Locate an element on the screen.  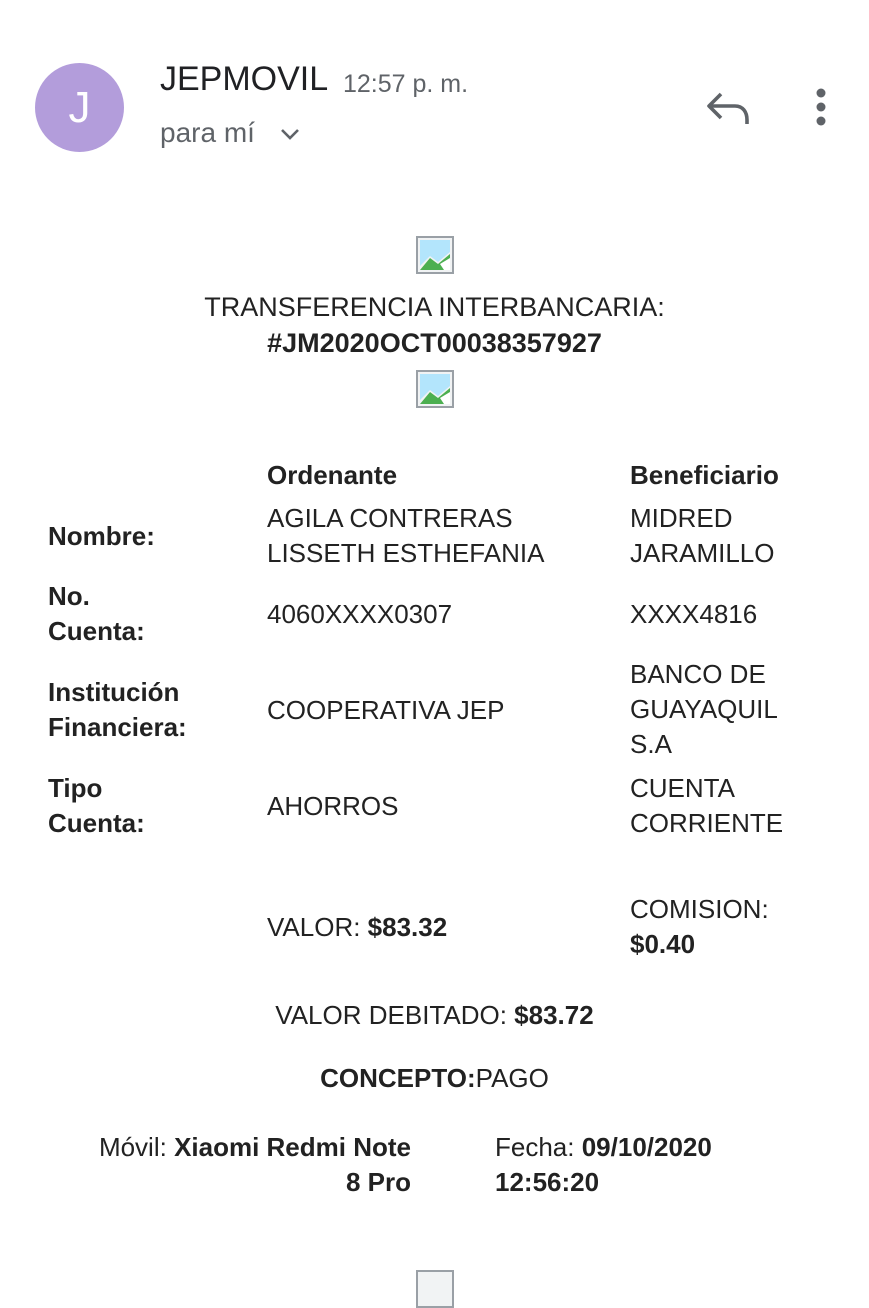
email-title: TRANSFERENCIA INTERBANCARIA: is located at coordinates (434, 307).